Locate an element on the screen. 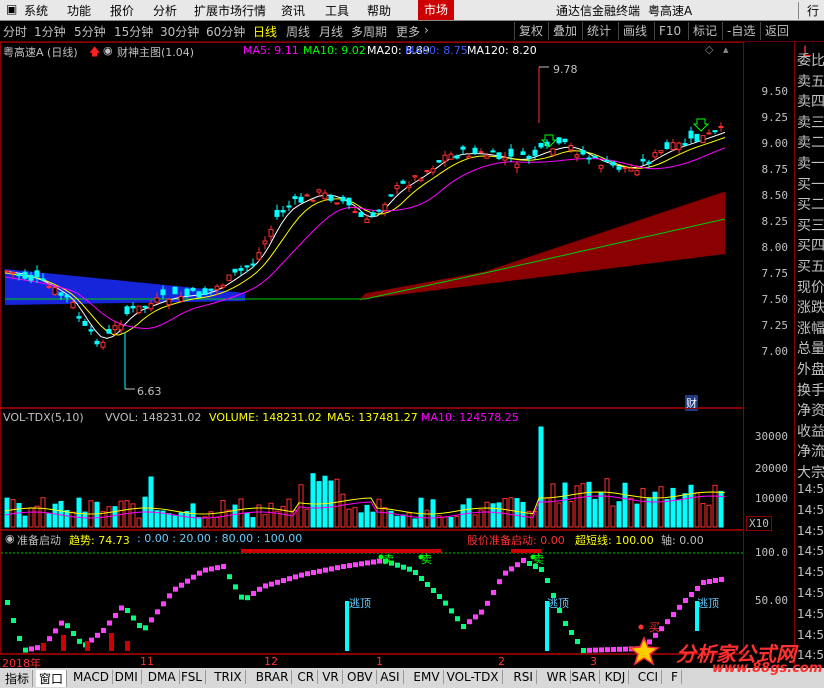 This screenshot has width=824, height=688. indicator-tab: FSL is located at coordinates (192, 677).